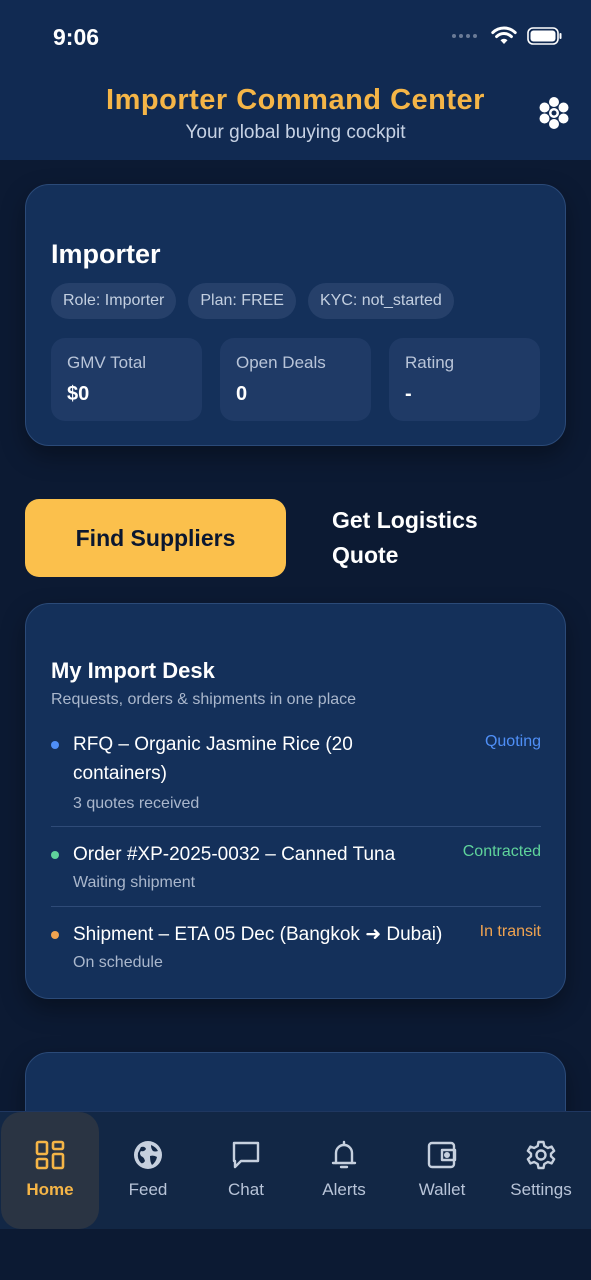 This screenshot has width=591, height=1280. I want to click on nav-label: Home, so click(50, 1189).